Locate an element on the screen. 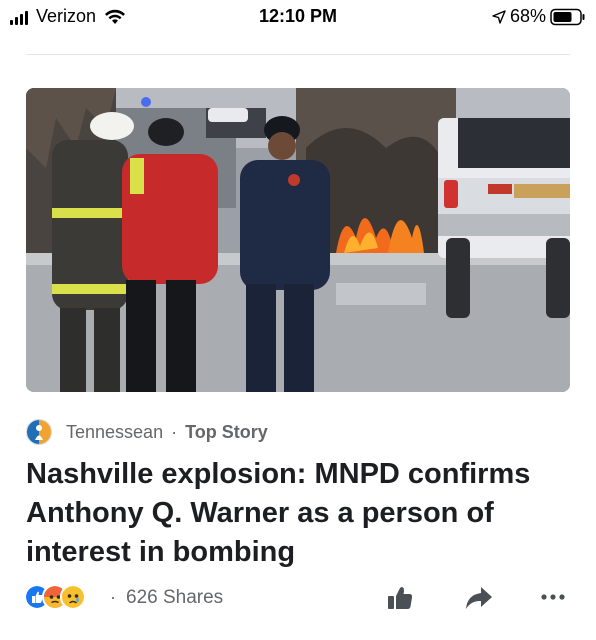 The width and height of the screenshot is (596, 640). top-story-label: Top Story is located at coordinates (226, 431).